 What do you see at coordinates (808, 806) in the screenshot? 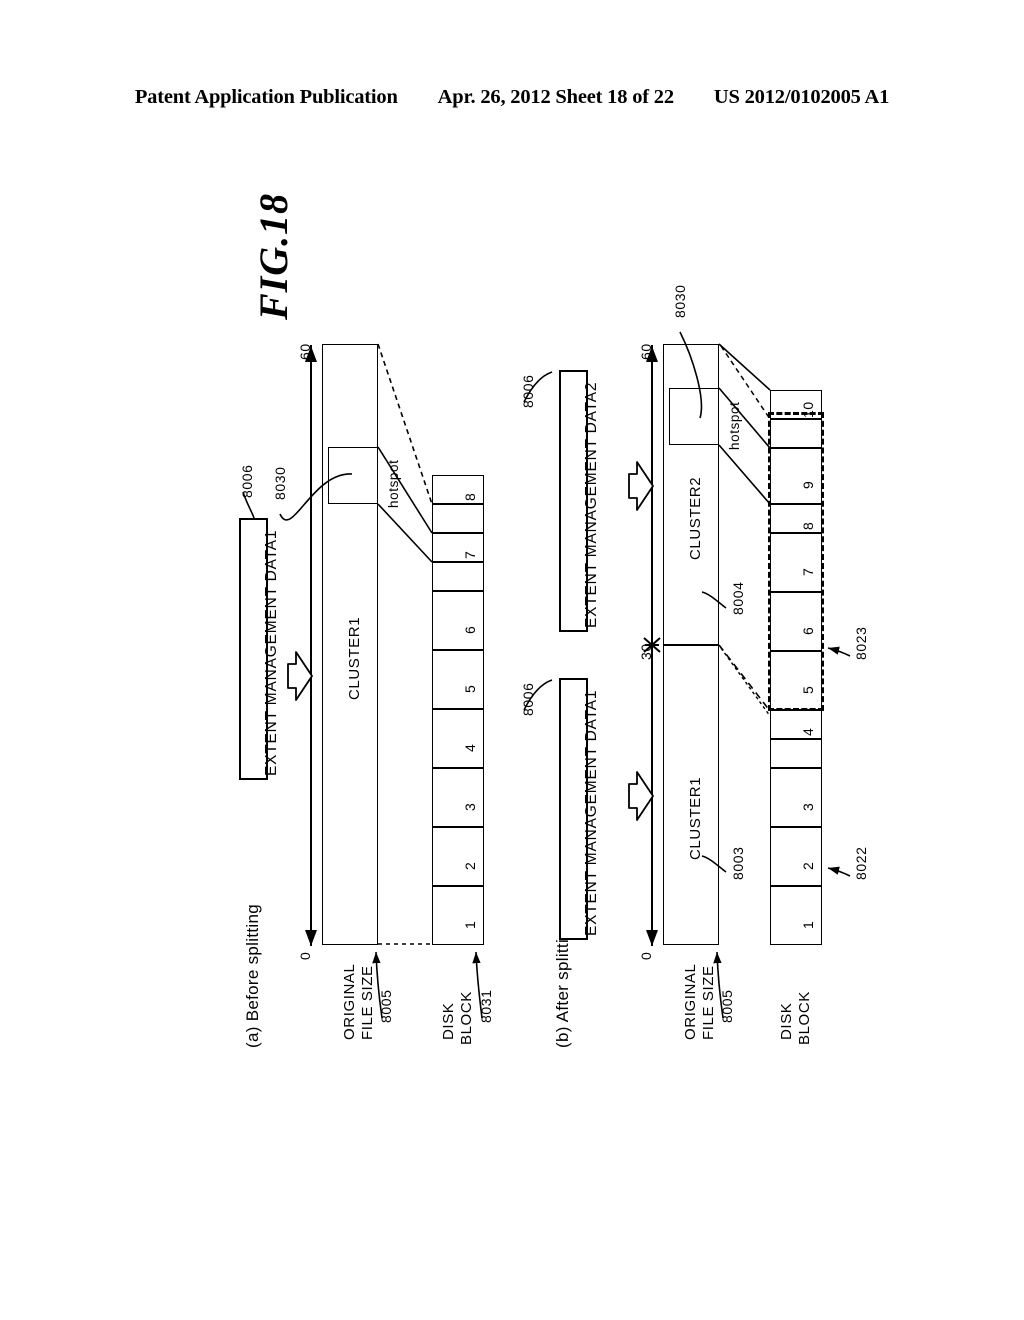
I see `panel-b-block-3-label: 3` at bounding box center [808, 806].